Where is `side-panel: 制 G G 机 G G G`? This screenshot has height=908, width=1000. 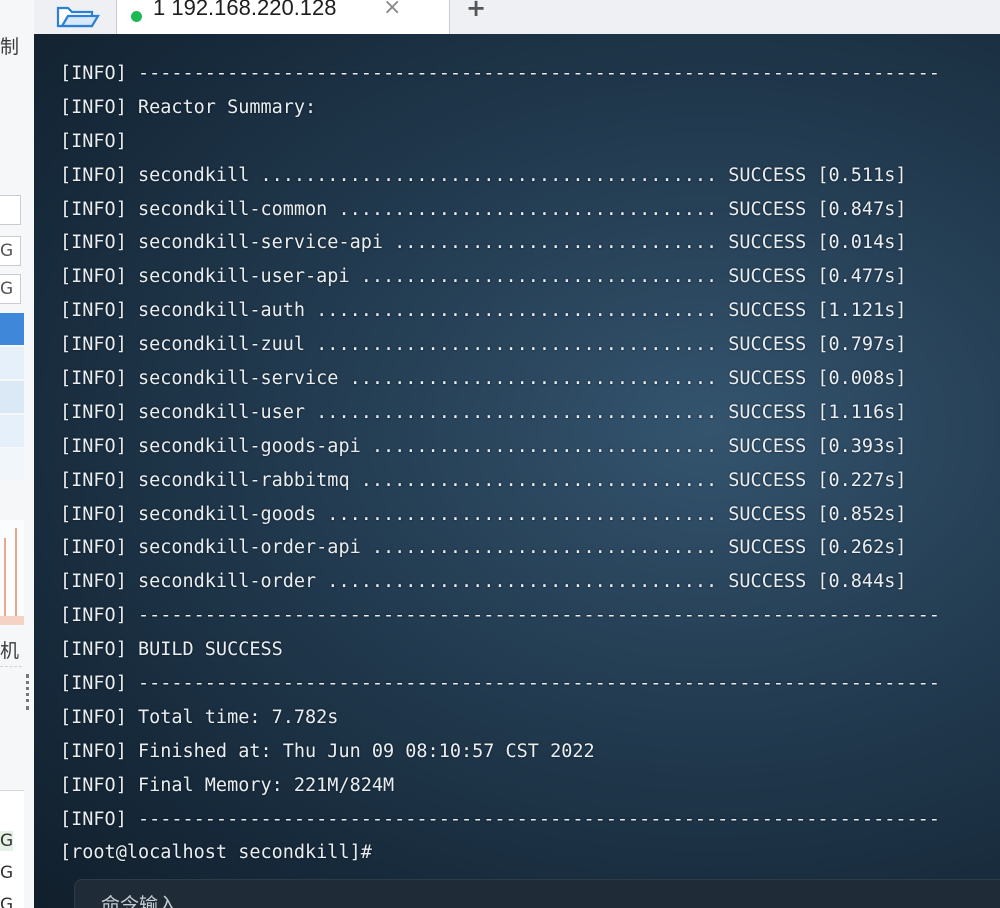
side-panel: 制 G G 机 G G G is located at coordinates (17, 454).